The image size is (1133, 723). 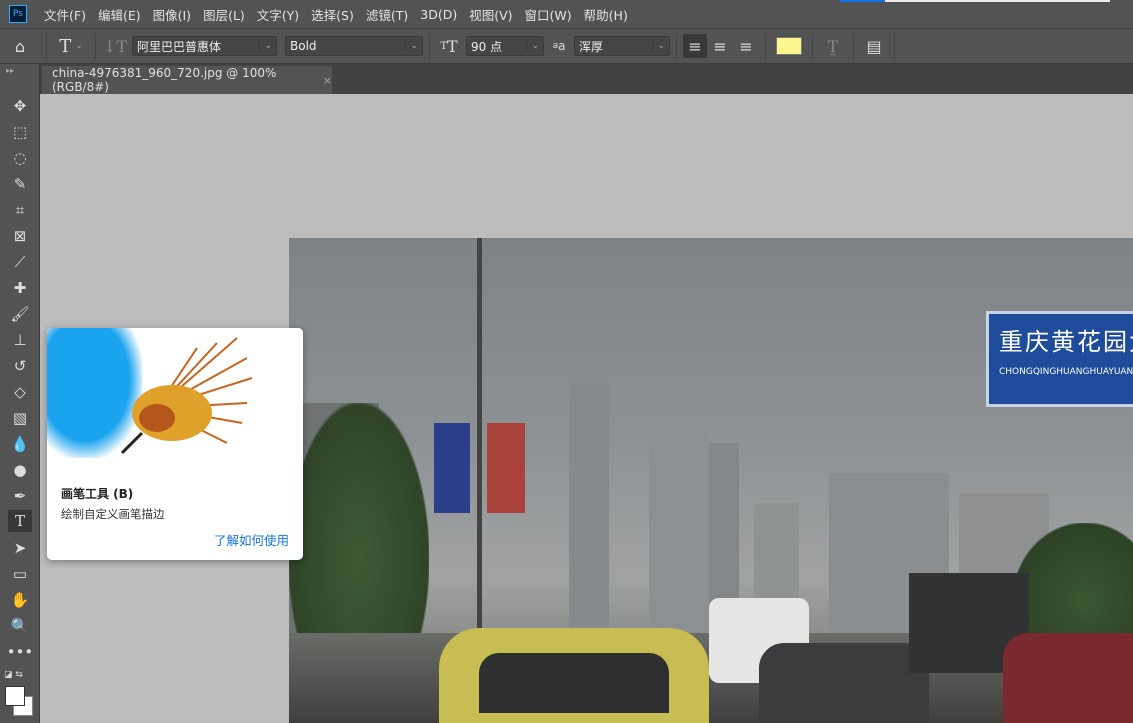 I want to click on menu-type: 文字(Y), so click(x=278, y=14).